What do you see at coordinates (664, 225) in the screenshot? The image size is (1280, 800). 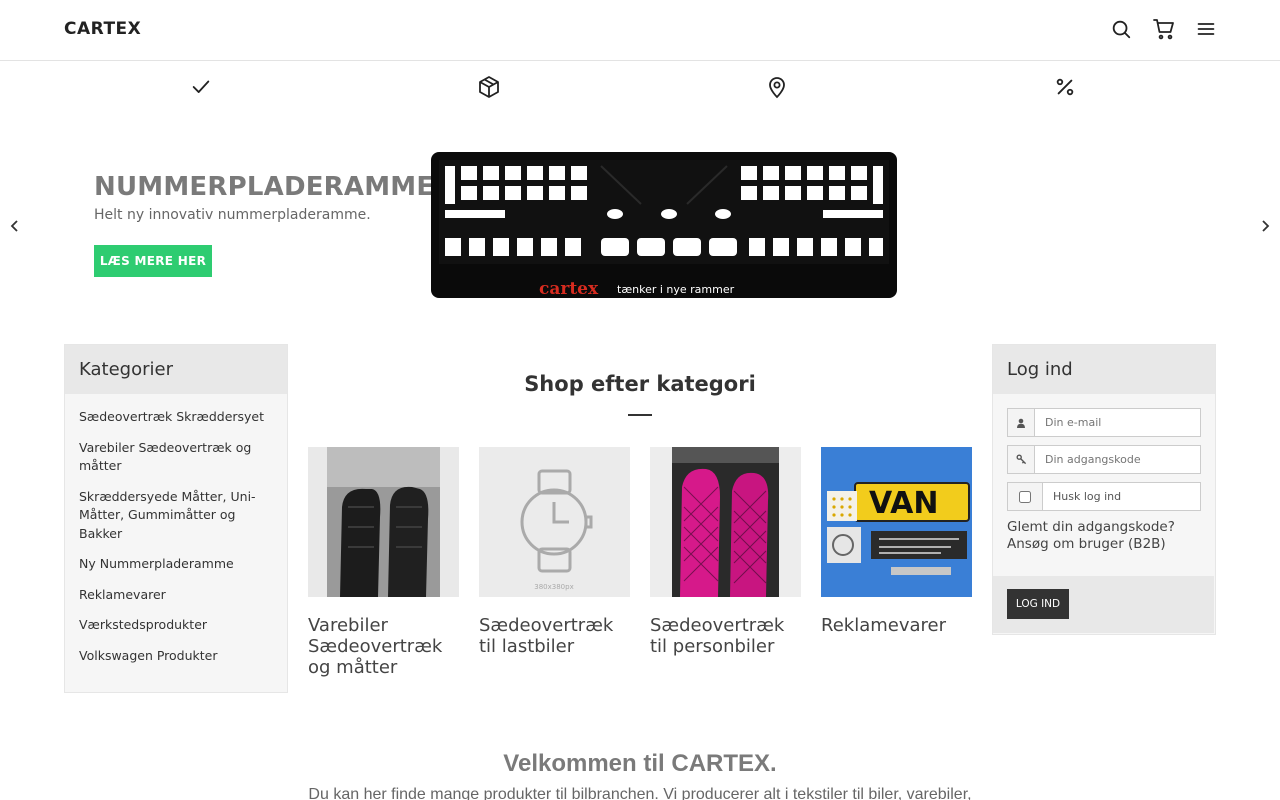 I see `license-plate-frame-image: cartex tænker i nye rammer` at bounding box center [664, 225].